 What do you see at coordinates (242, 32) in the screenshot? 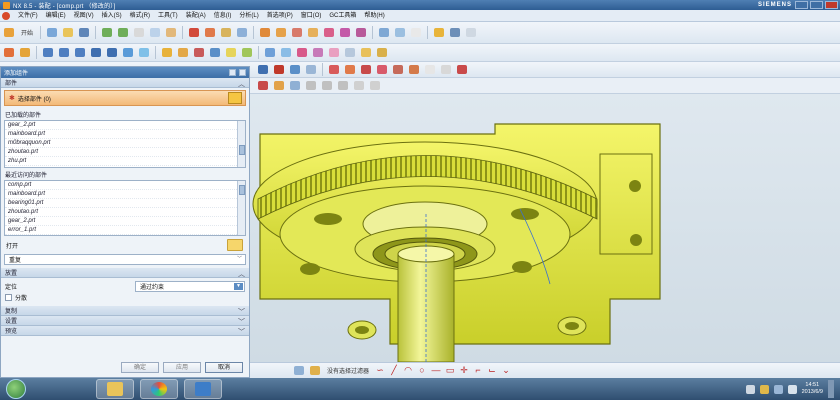
I see `datum-axis-icon` at bounding box center [242, 32].